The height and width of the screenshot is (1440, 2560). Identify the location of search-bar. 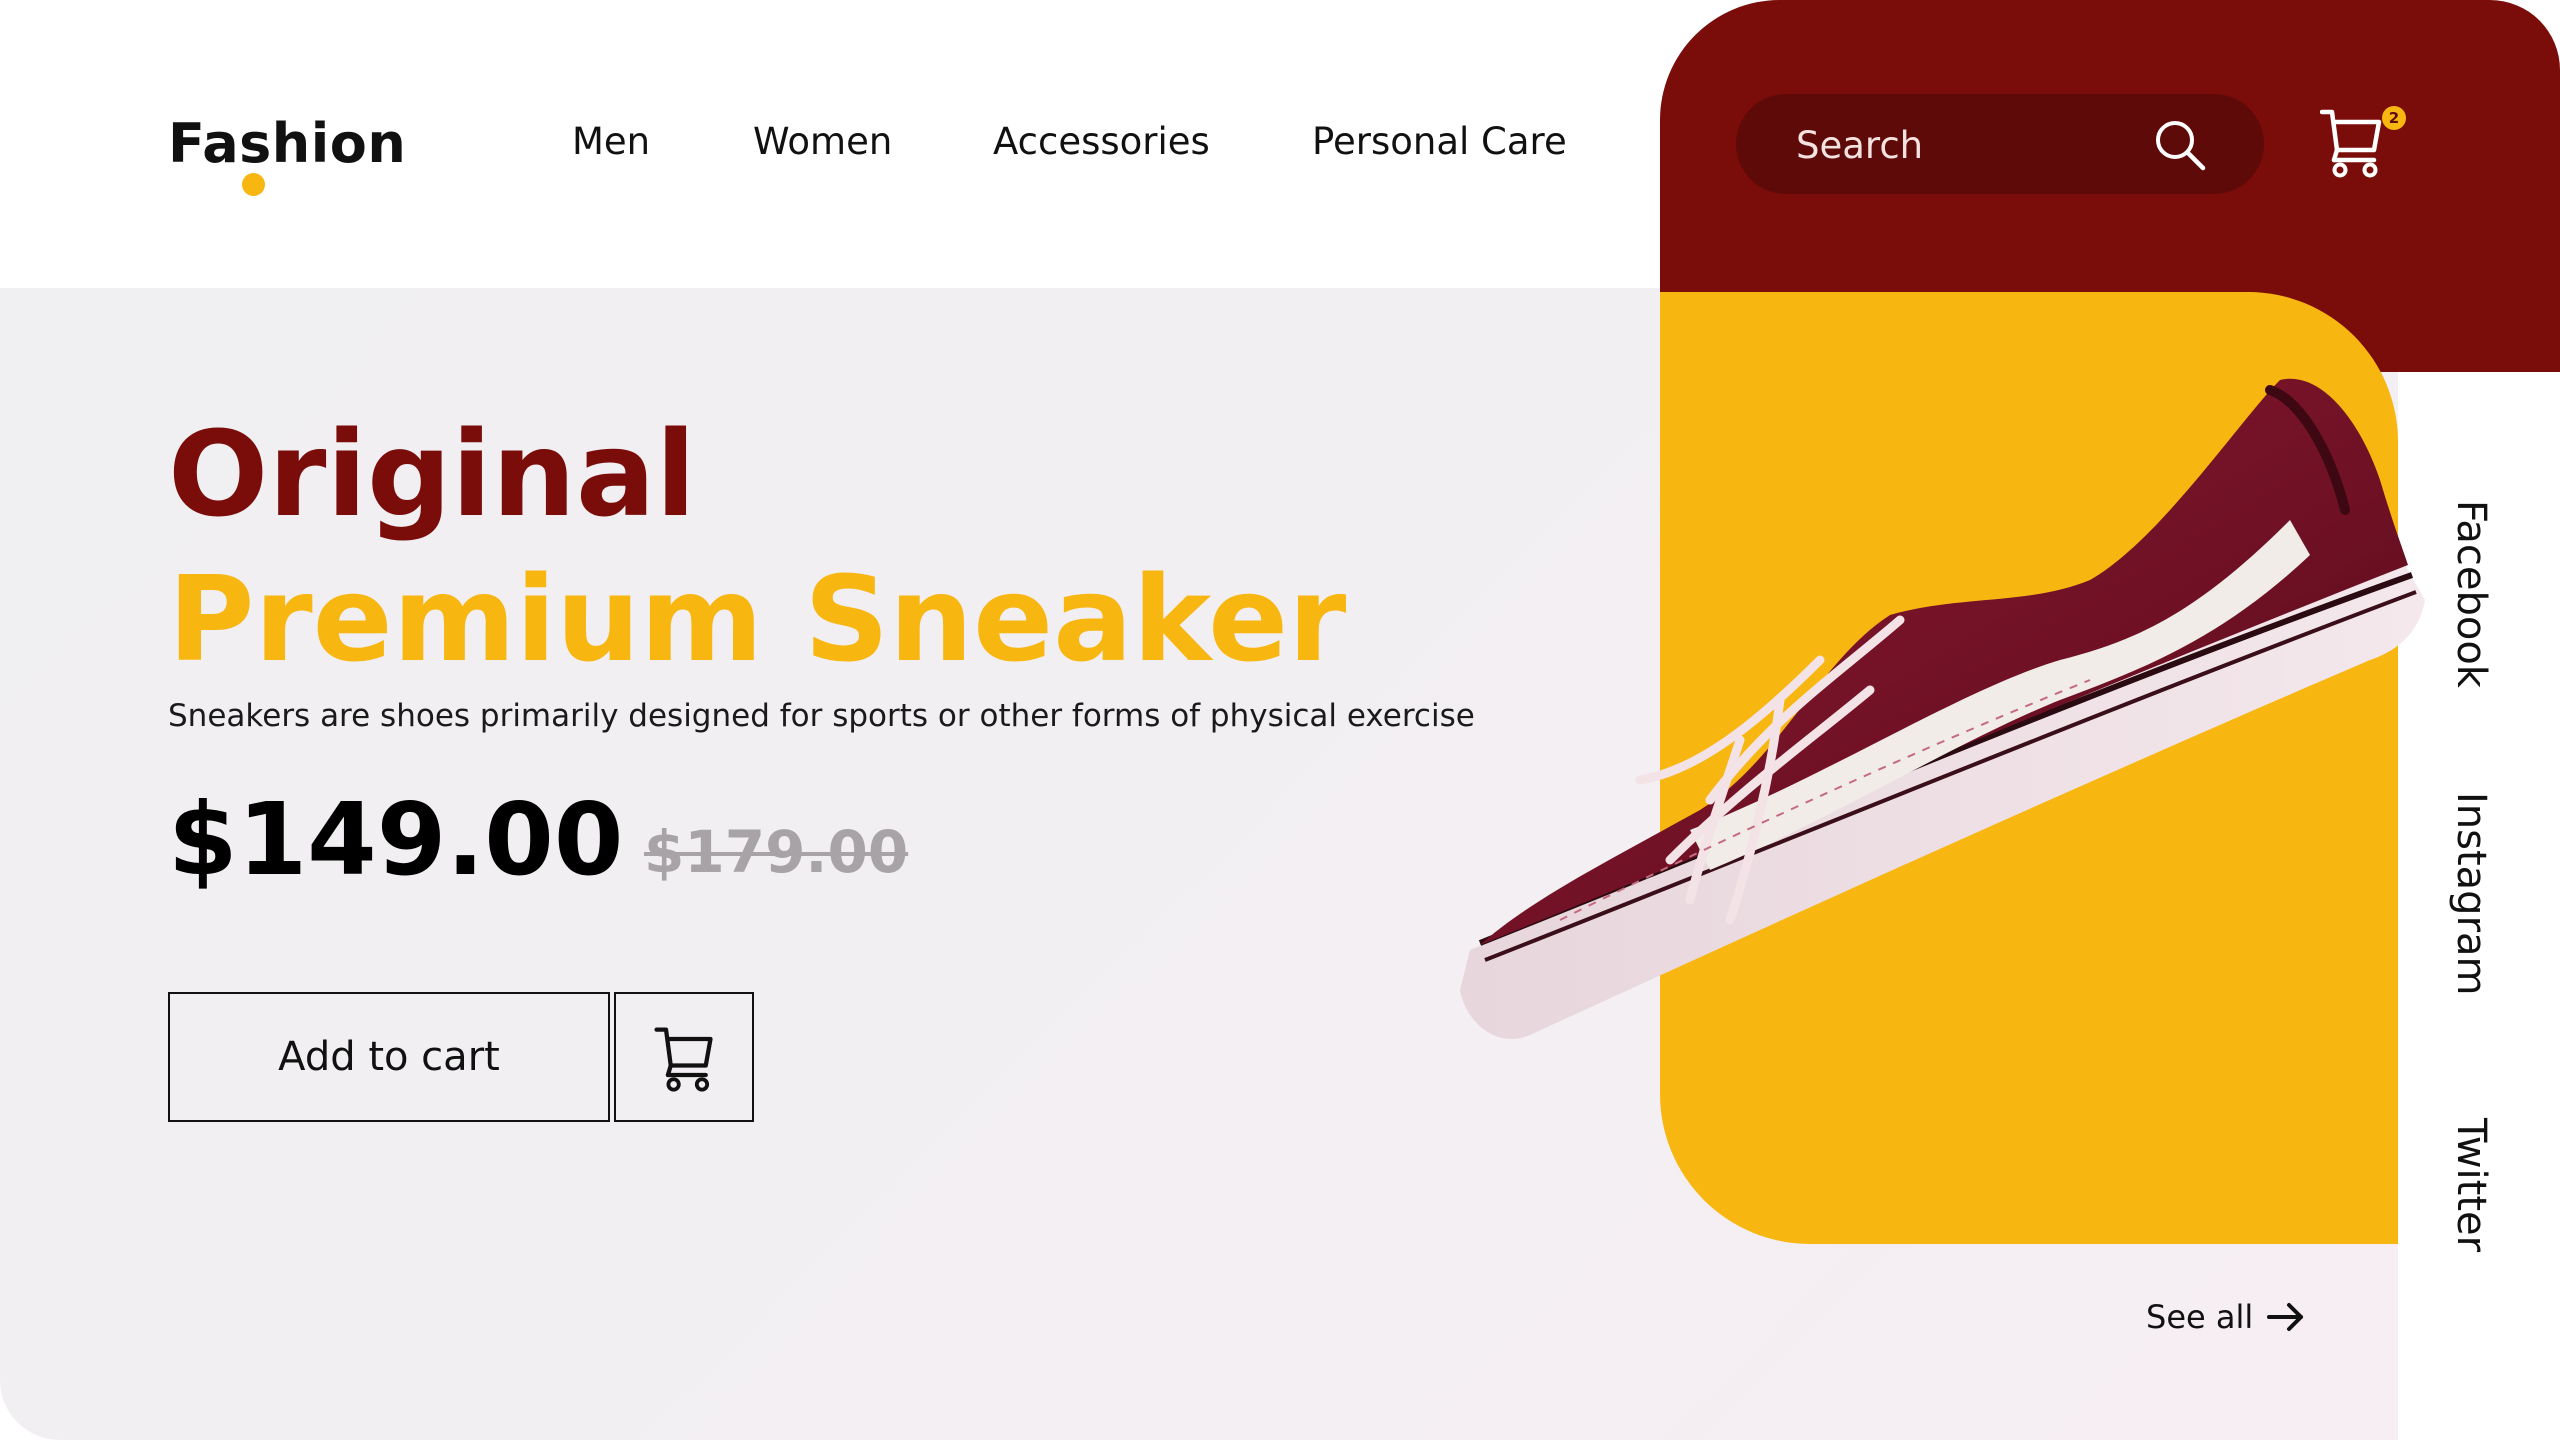
(2000, 144).